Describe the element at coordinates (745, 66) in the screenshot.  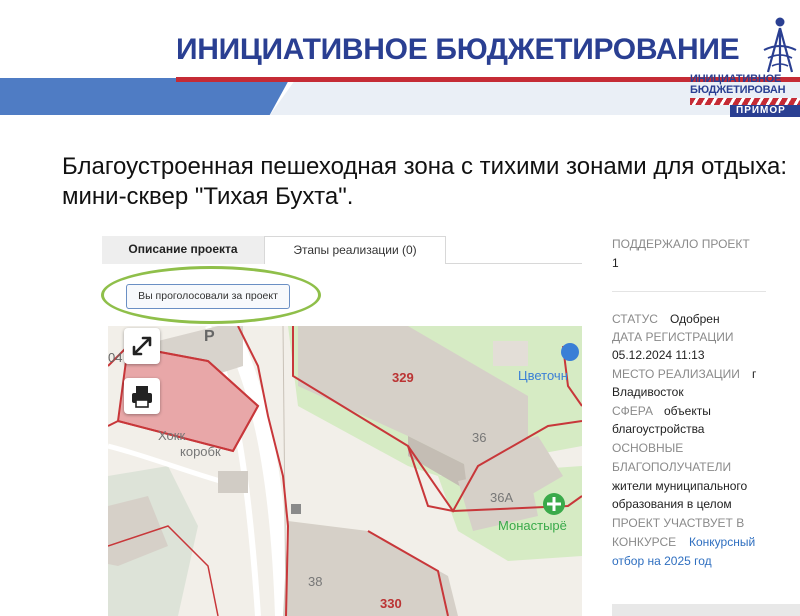
I see `brand-logo: ИНИЦИАТИВНОЕ БЮДЖЕТИРОВАН ПРИМОР` at that location.